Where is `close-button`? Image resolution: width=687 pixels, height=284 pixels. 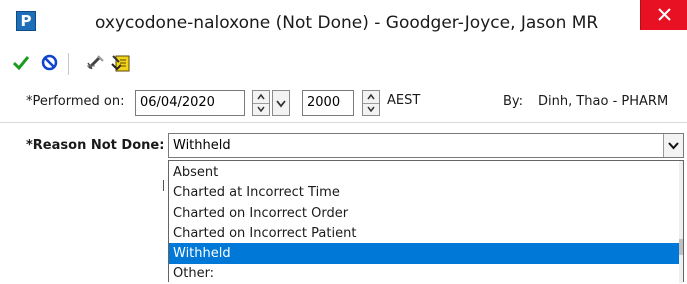
close-button is located at coordinates (663, 15).